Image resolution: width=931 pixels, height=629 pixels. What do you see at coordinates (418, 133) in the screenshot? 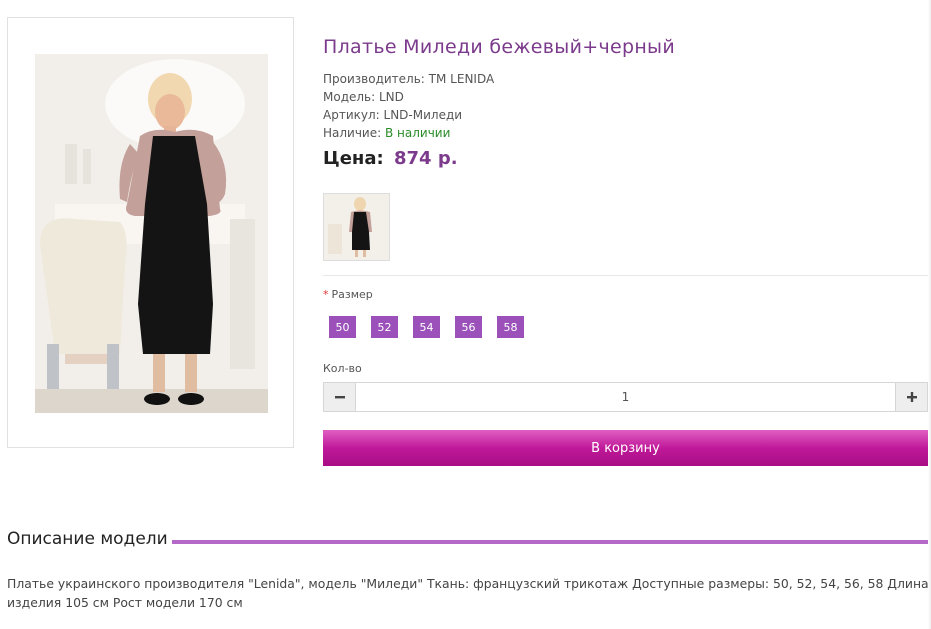
I see `availability-value: В наличии` at bounding box center [418, 133].